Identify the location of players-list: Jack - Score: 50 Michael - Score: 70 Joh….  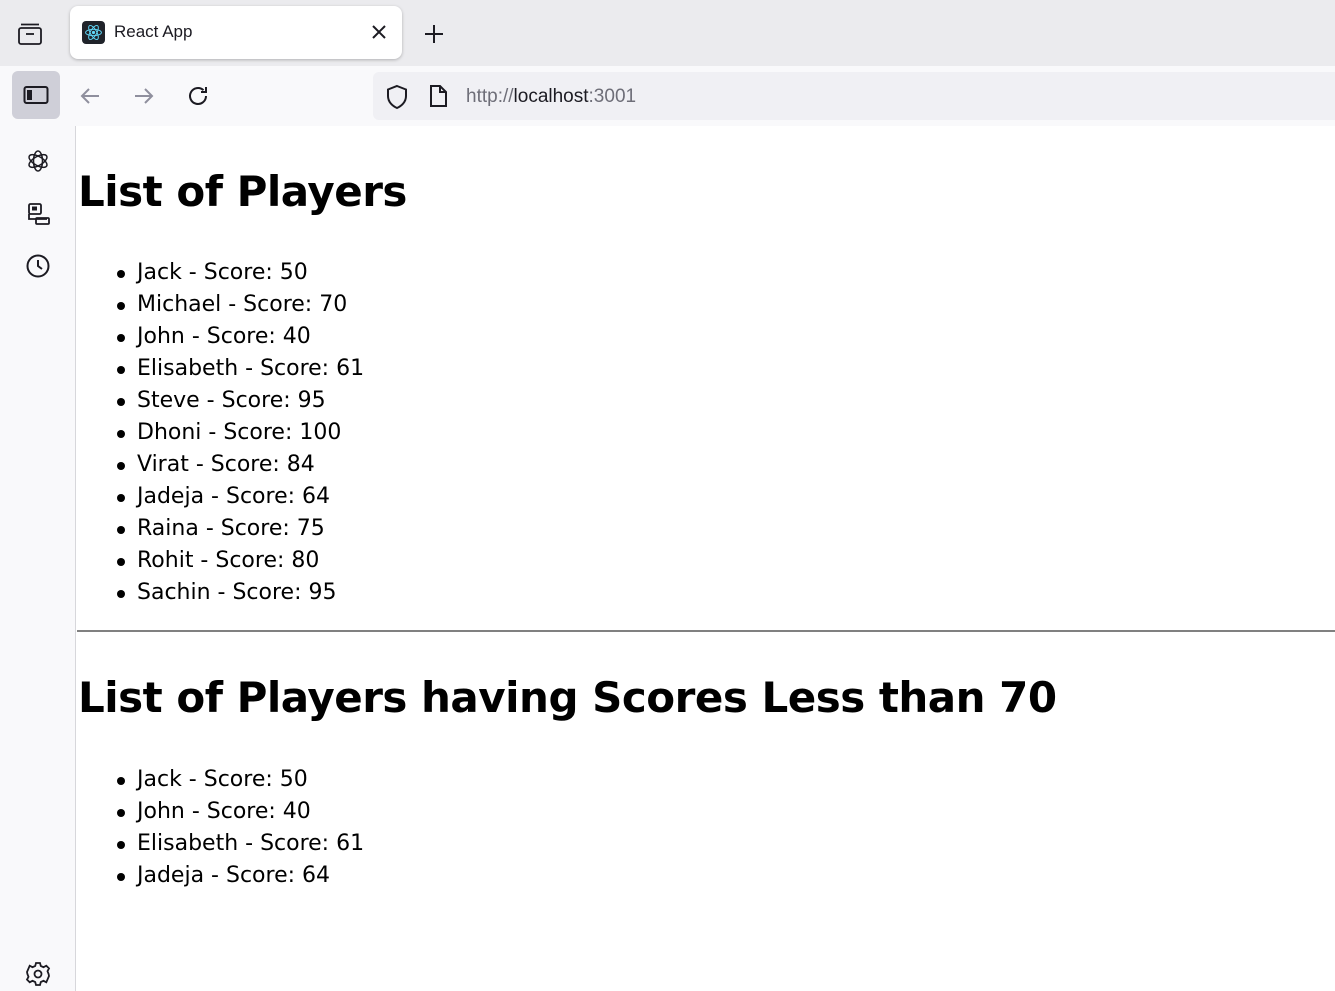
(240, 433).